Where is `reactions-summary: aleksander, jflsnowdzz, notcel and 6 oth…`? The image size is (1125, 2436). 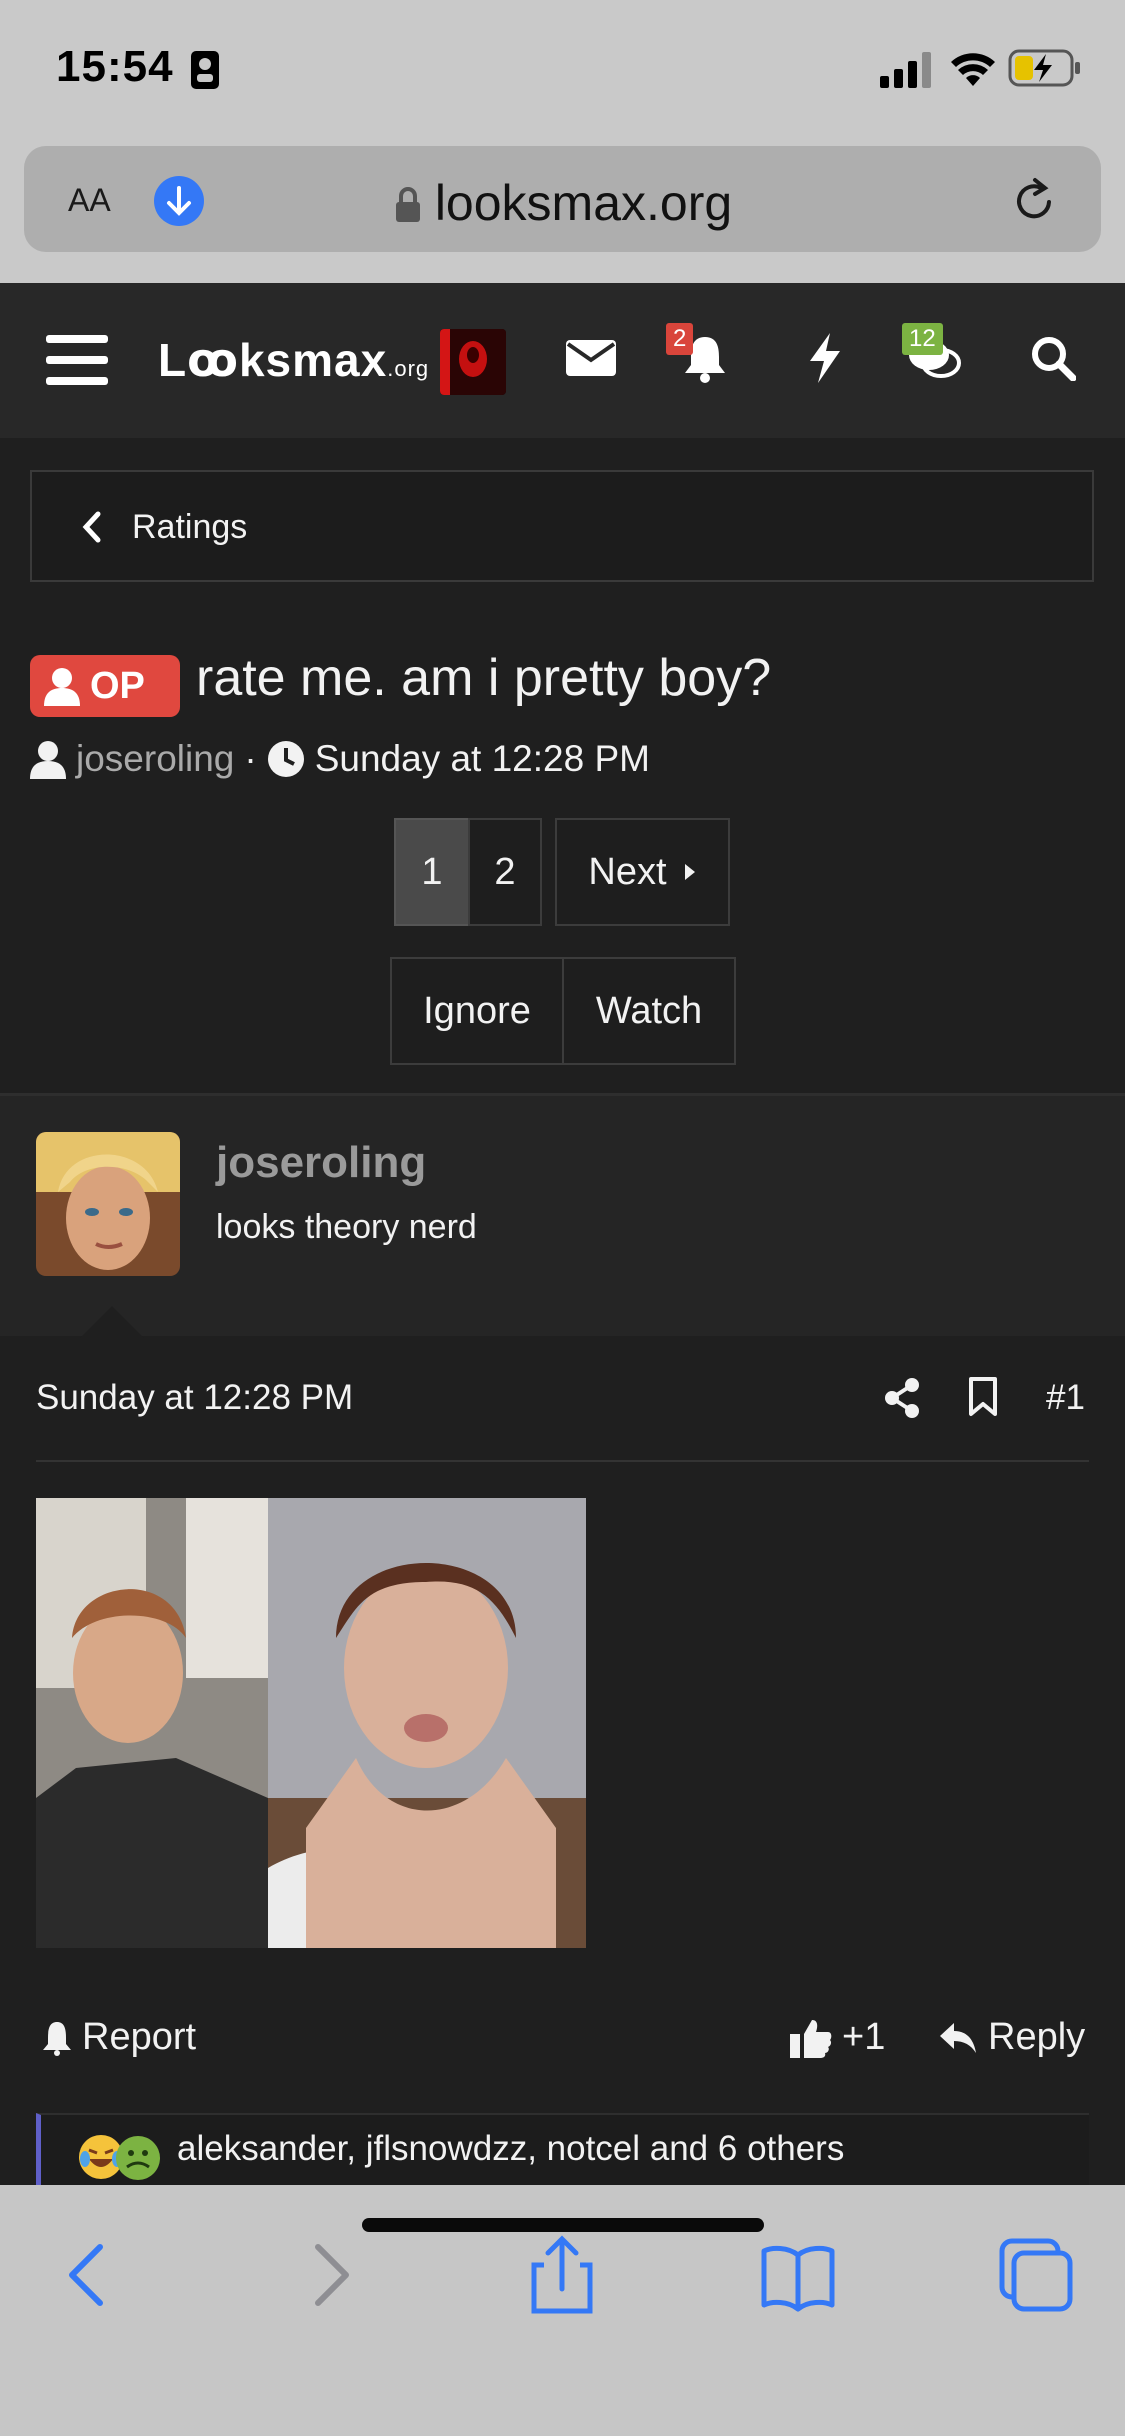
reactions-summary: aleksander, jflsnowdzz, notcel and 6 oth… is located at coordinates (511, 2148).